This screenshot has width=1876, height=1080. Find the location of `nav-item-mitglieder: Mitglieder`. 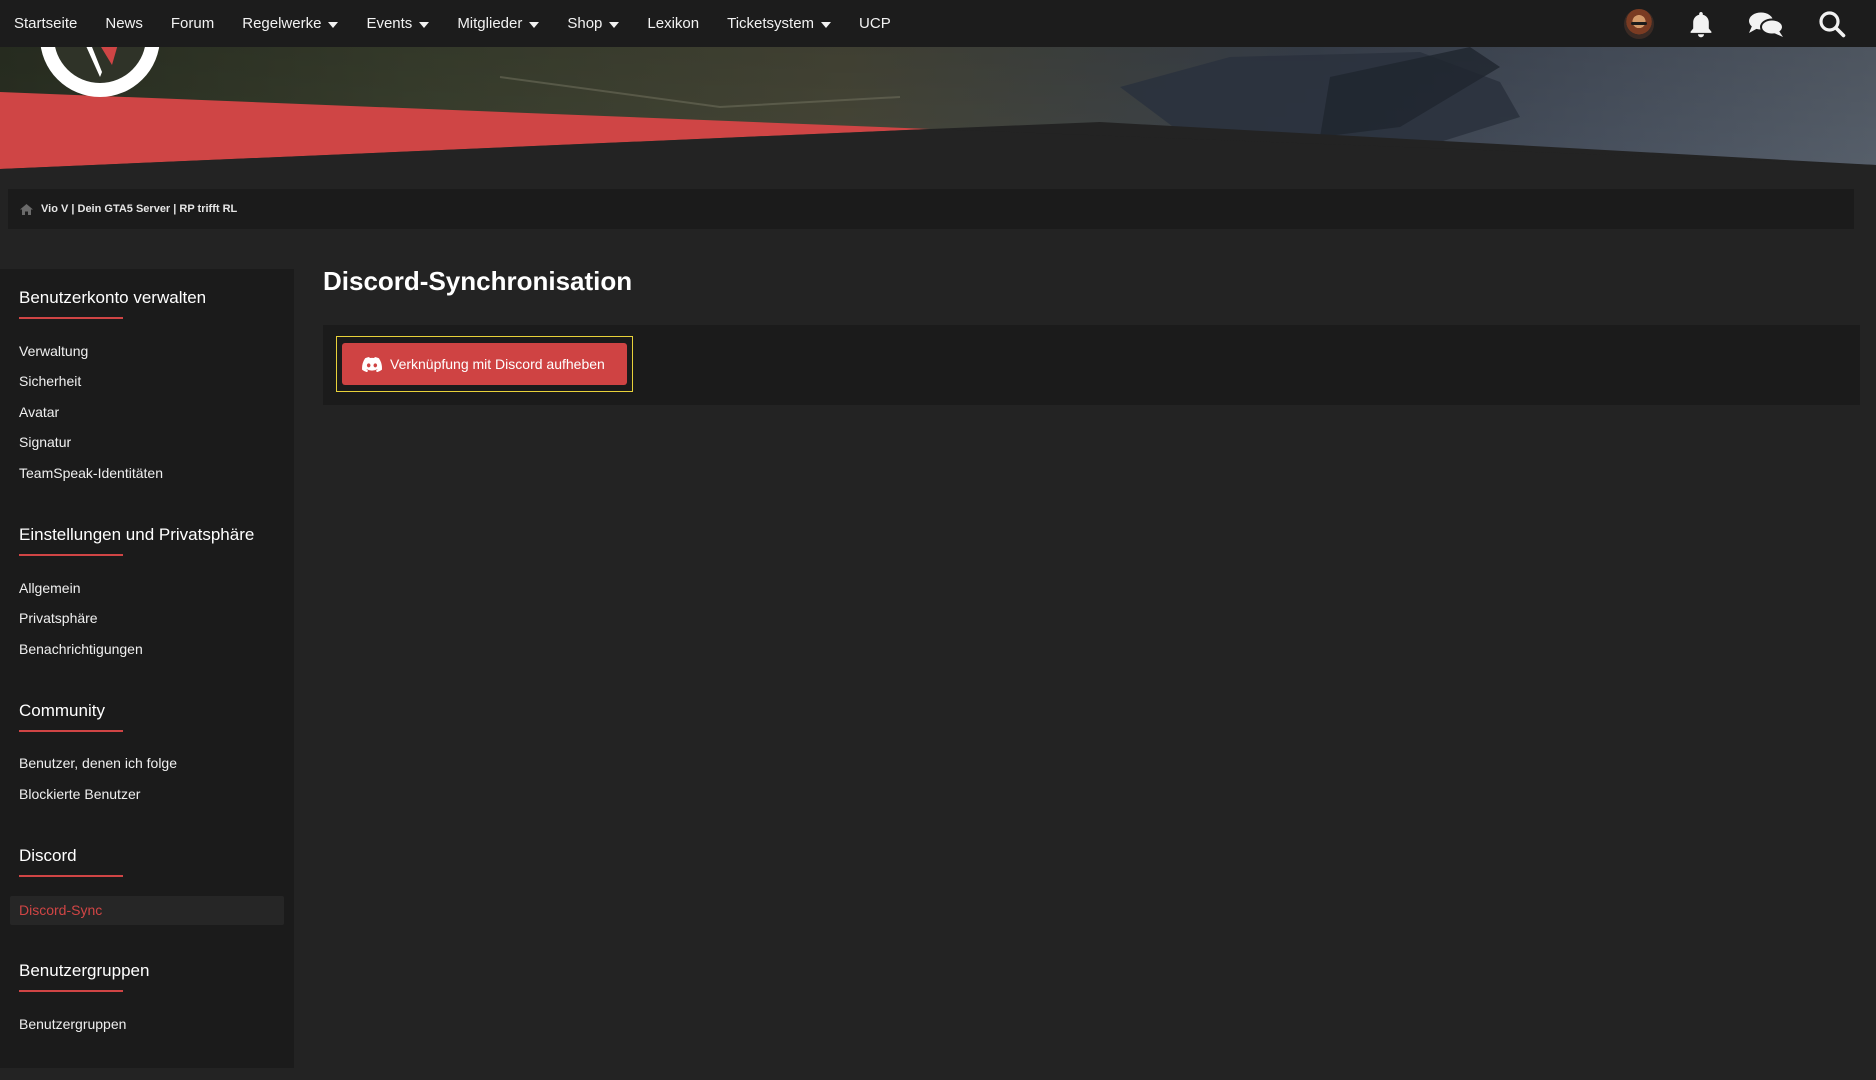

nav-item-mitglieder: Mitglieder is located at coordinates (498, 23).